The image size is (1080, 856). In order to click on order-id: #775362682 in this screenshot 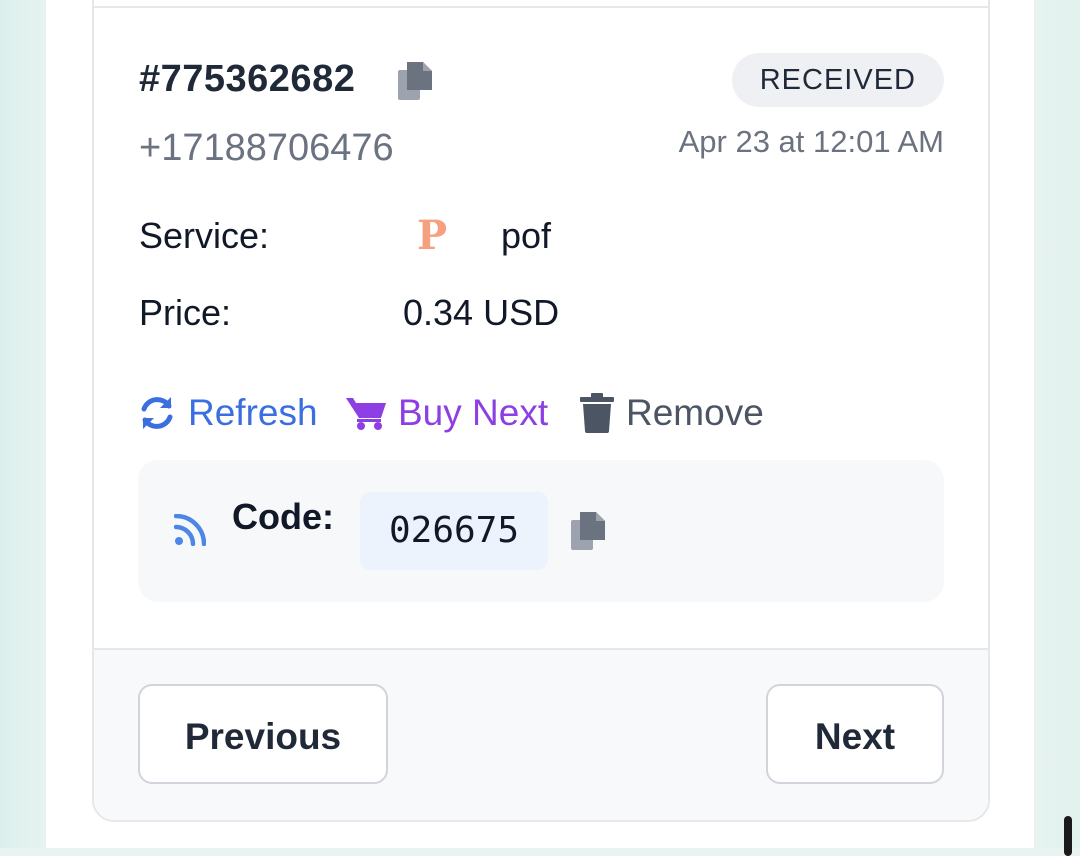, I will do `click(247, 79)`.